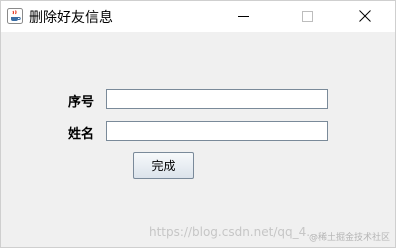 Image resolution: width=396 pixels, height=248 pixels. I want to click on name-input, so click(217, 131).